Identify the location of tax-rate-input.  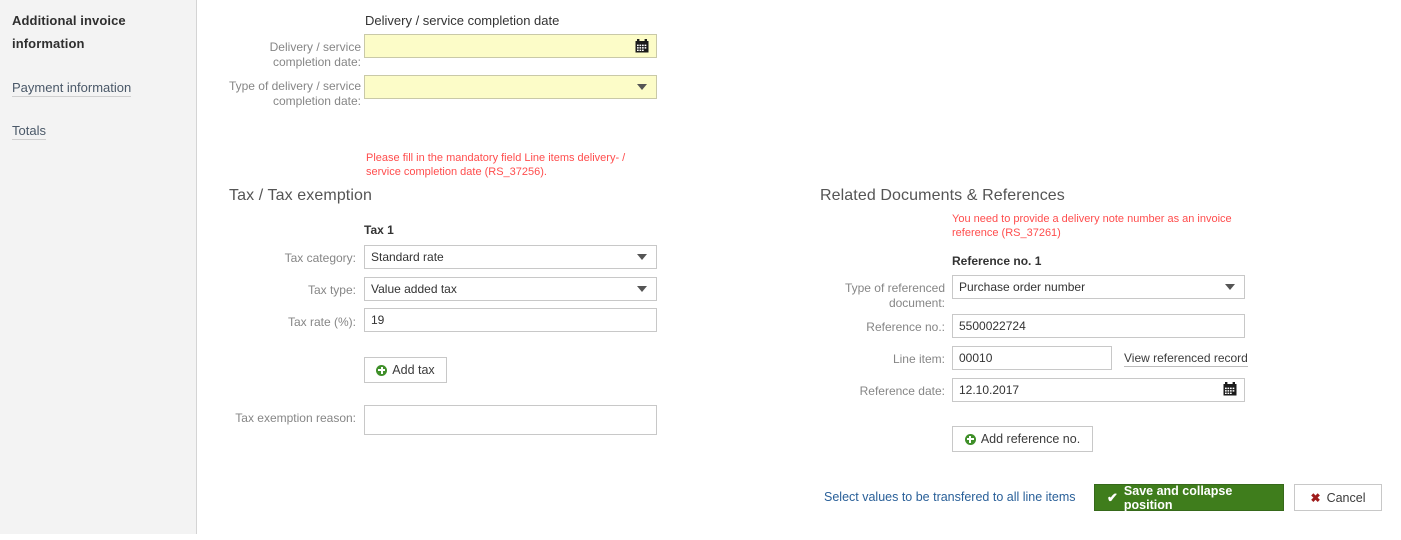
(510, 320).